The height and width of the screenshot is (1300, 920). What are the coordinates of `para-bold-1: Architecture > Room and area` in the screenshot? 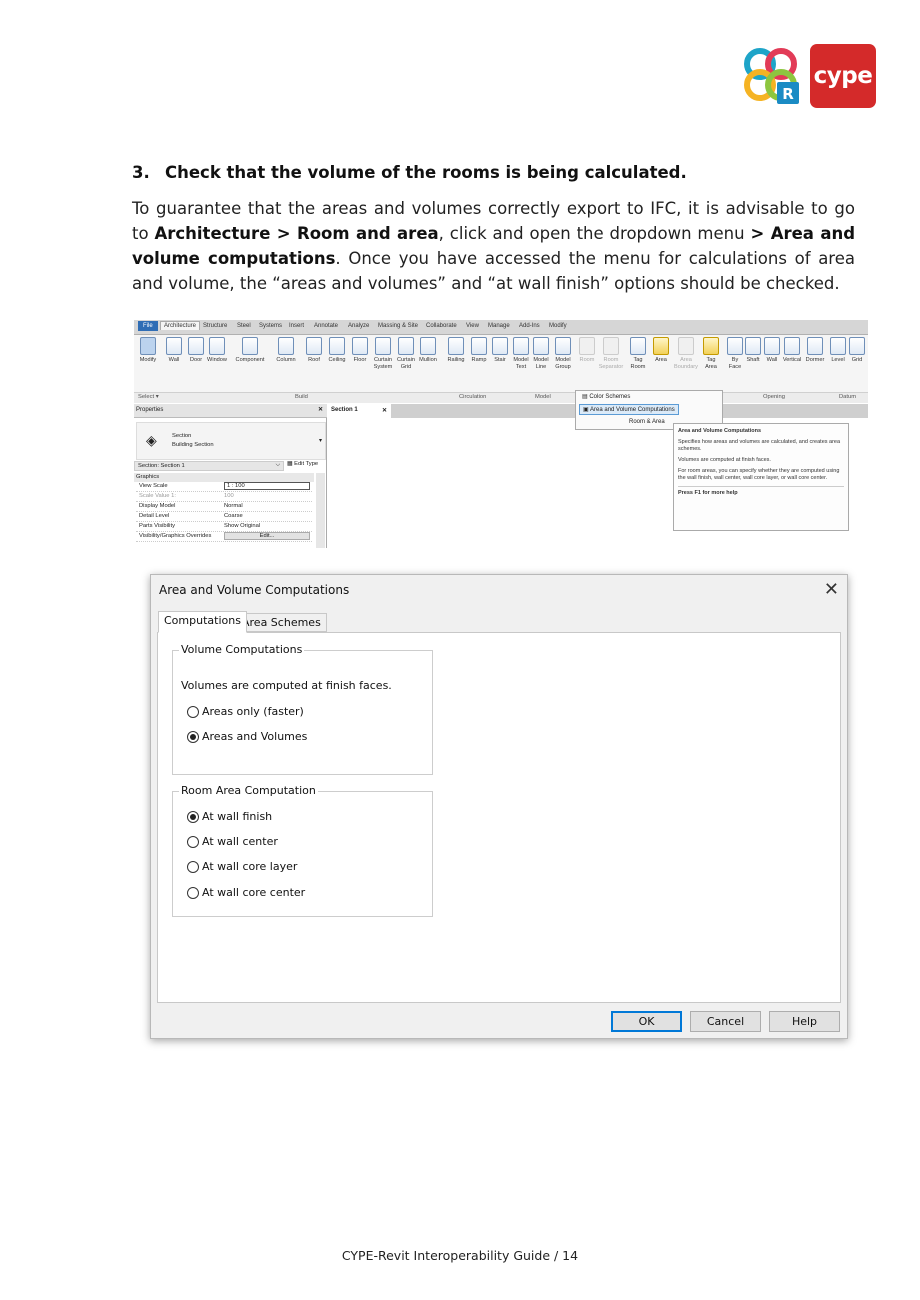 It's located at (296, 233).